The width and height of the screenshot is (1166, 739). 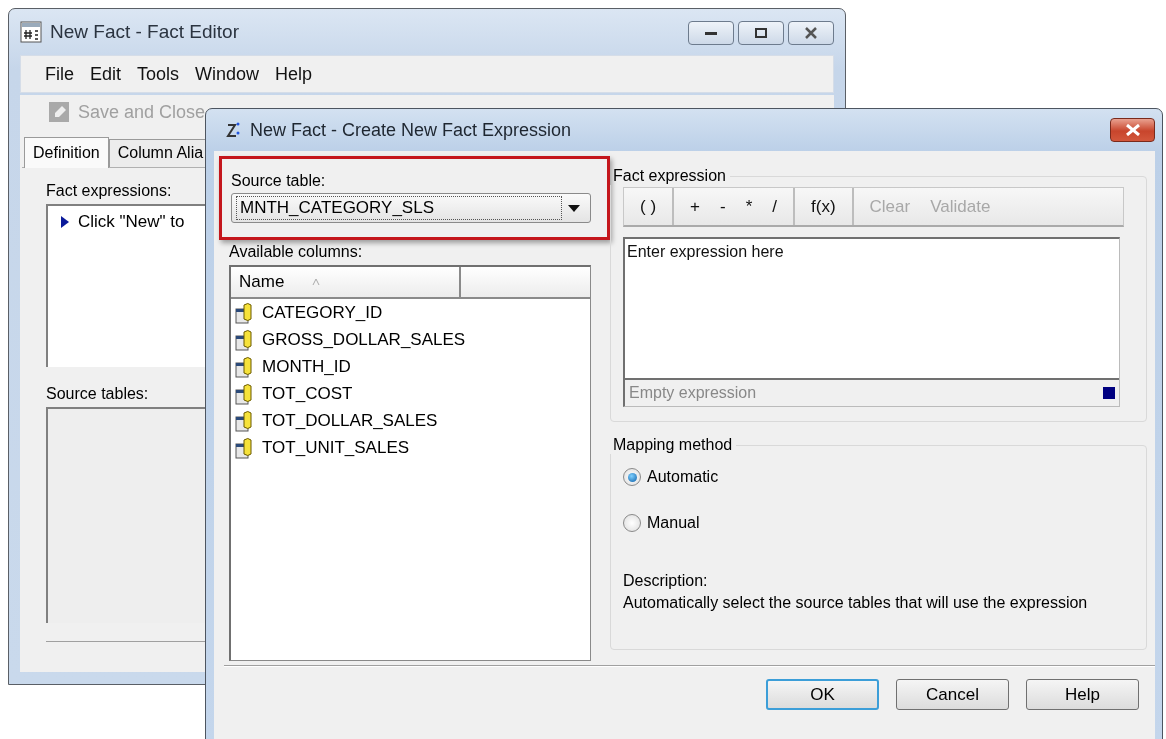 What do you see at coordinates (98, 394) in the screenshot?
I see `source-tables-label: Source tables:` at bounding box center [98, 394].